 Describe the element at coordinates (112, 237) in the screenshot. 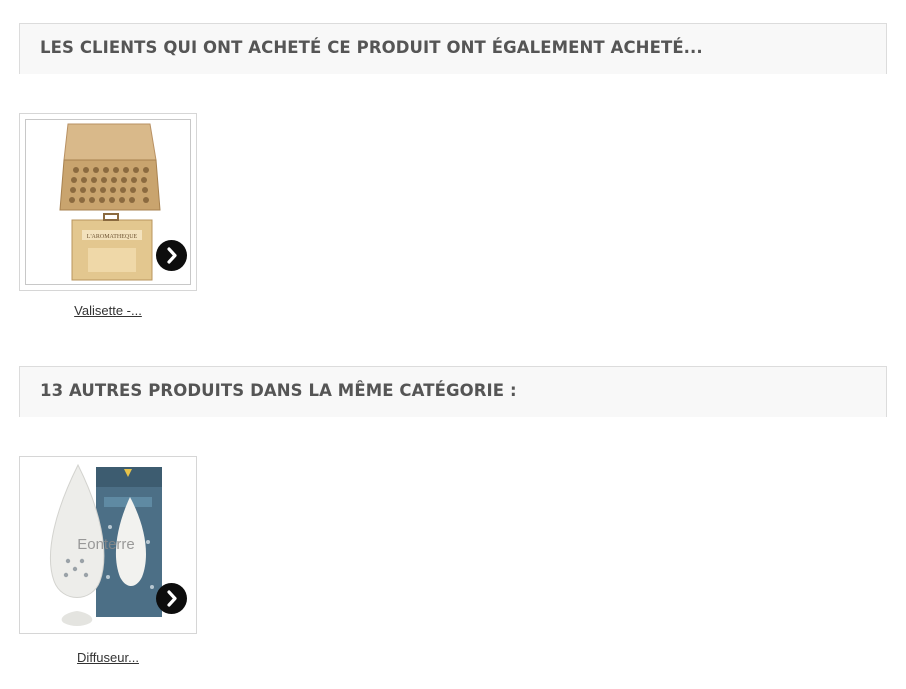

I see `box-label: L'AROMATHEQUE` at that location.